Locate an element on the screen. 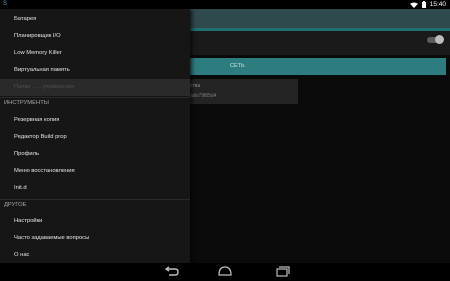 The height and width of the screenshot is (281, 450). recents-icon is located at coordinates (283, 272).